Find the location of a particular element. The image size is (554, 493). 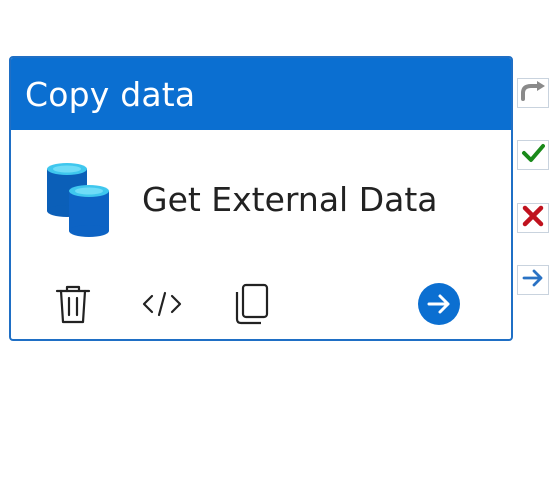

open-activity-button is located at coordinates (439, 306).